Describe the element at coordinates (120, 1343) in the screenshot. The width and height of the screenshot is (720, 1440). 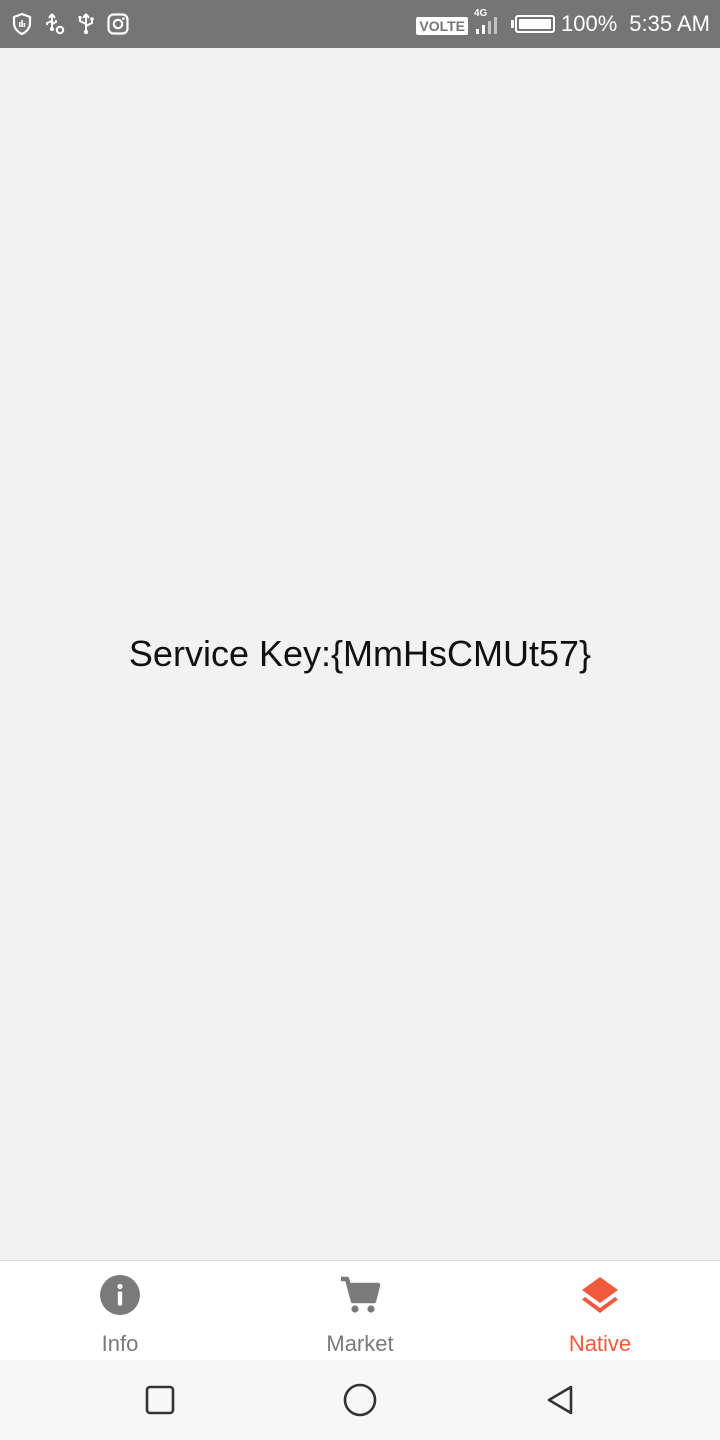
I see `tab-info-label: Info` at that location.